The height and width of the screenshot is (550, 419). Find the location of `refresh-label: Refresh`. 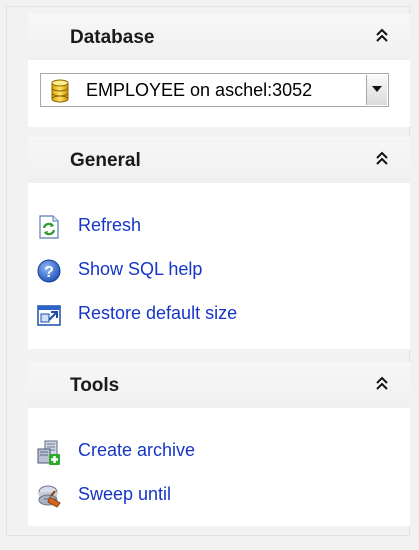

refresh-label: Refresh is located at coordinates (110, 225).